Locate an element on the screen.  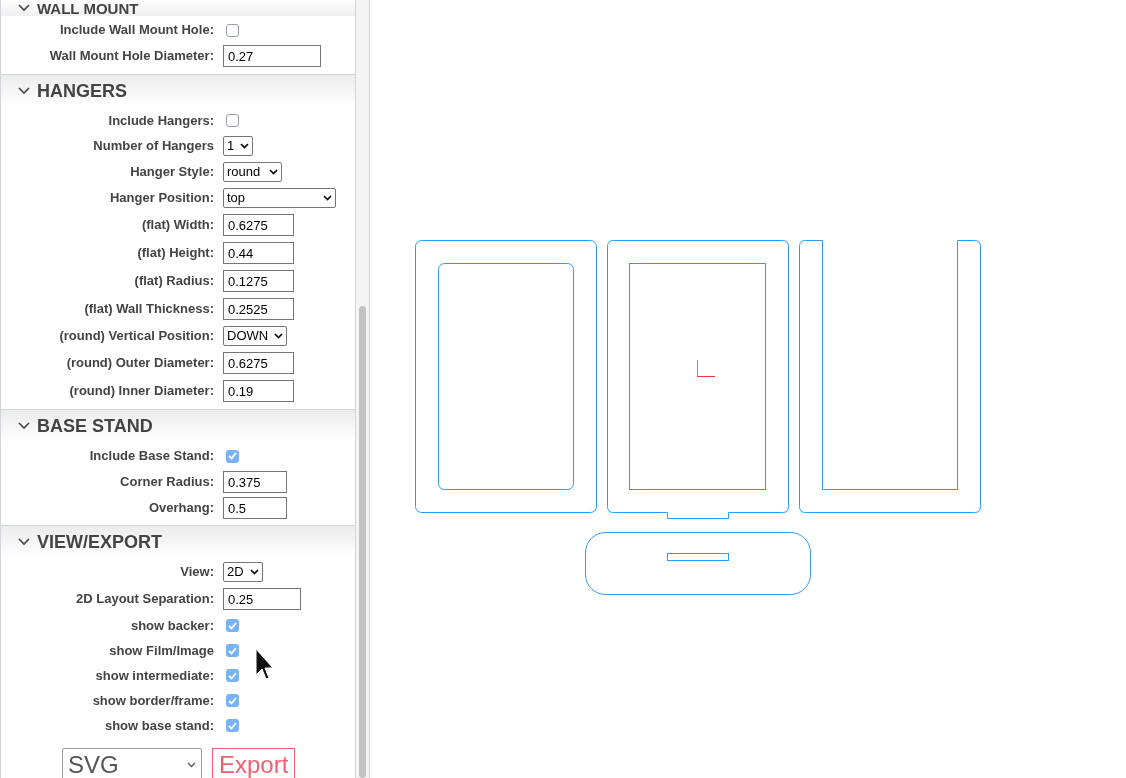
section-title: HANGERS is located at coordinates (82, 90).